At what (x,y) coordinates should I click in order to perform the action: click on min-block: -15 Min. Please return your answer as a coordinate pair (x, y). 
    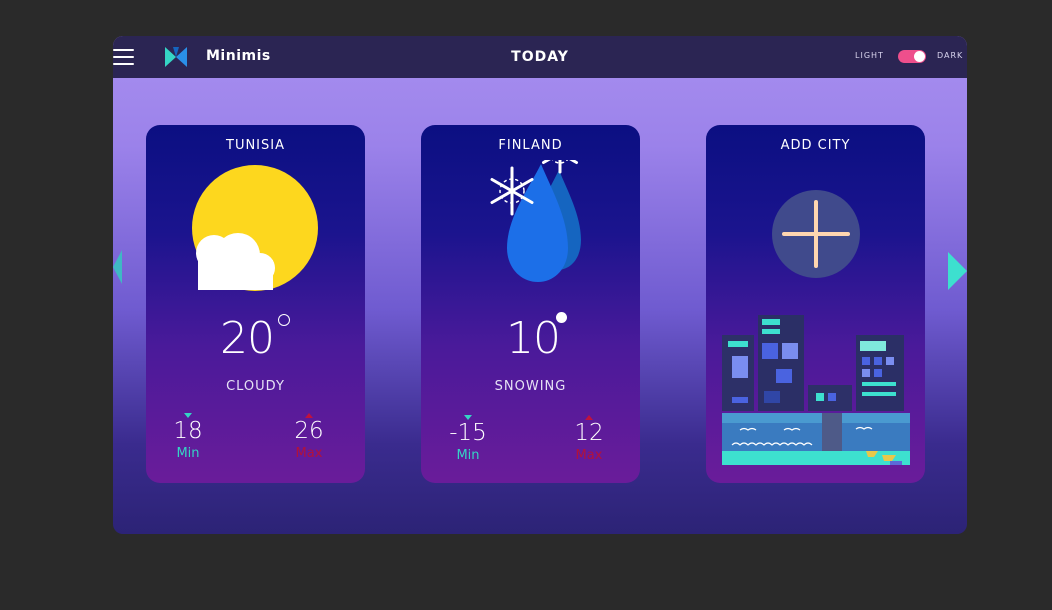
    Looking at the image, I should click on (468, 439).